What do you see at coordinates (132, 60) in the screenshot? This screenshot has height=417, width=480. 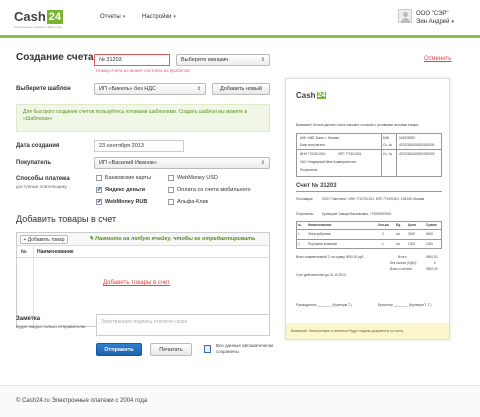 I see `invoice-number-input: № 31203` at bounding box center [132, 60].